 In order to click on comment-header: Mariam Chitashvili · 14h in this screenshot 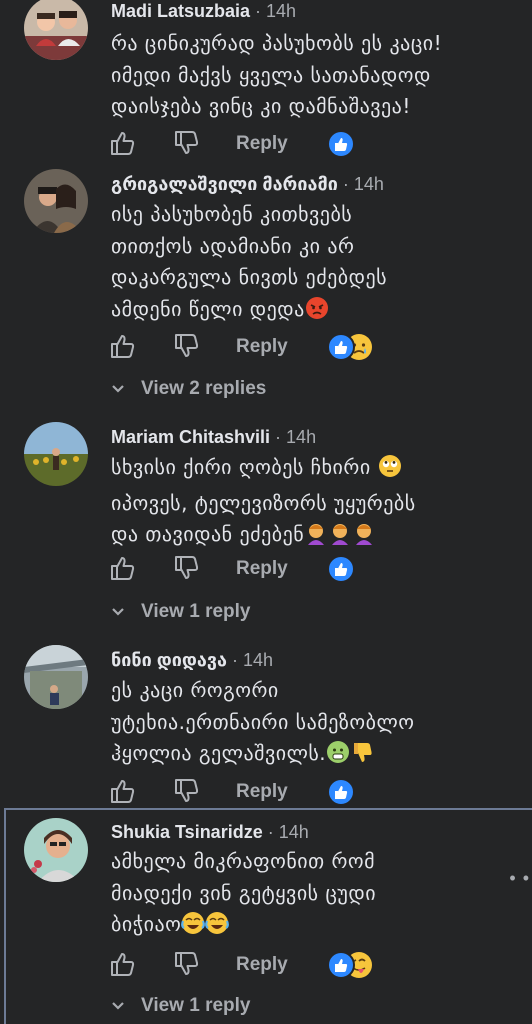, I will do `click(213, 437)`.